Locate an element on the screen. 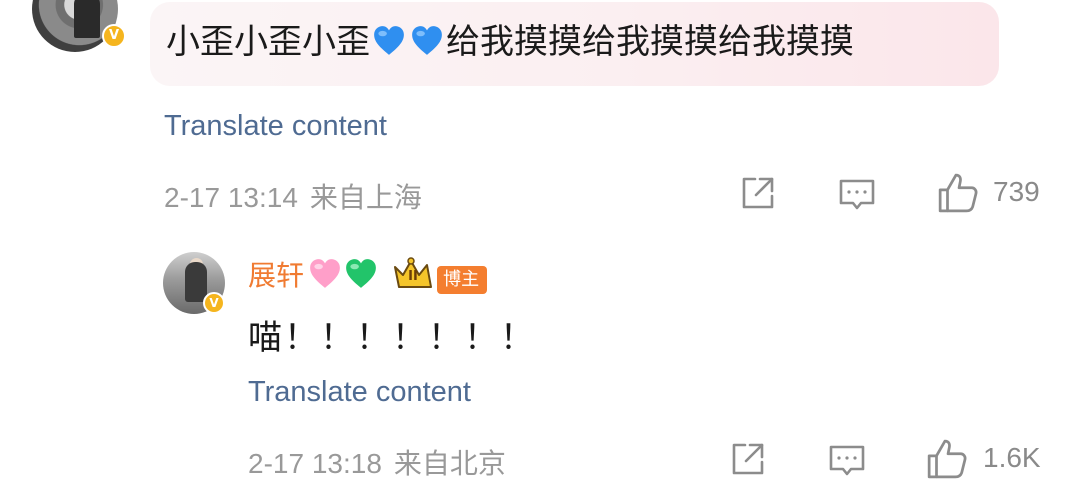 The image size is (1080, 496). reply-time: 2-17 13:18 is located at coordinates (315, 463).